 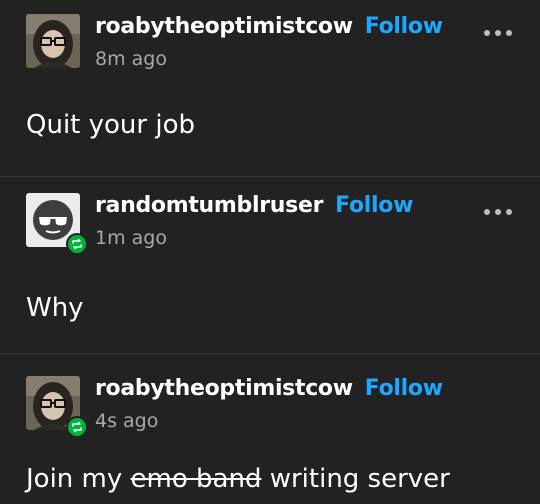 What do you see at coordinates (271, 407) in the screenshot?
I see `post-header: roabytheoptimistcow Follow 4s ago` at bounding box center [271, 407].